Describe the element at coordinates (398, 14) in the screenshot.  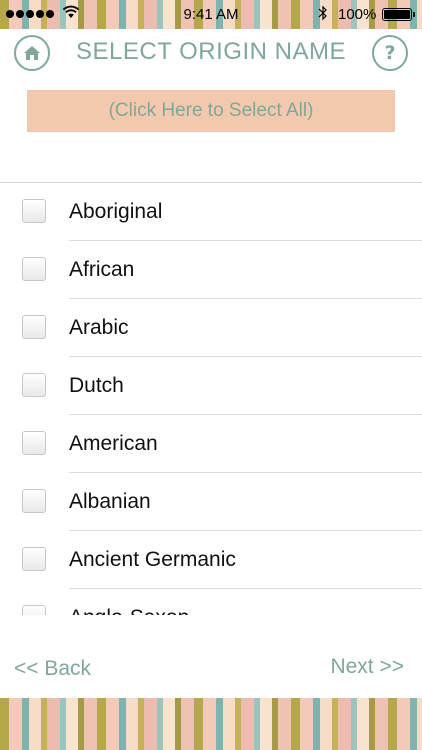
I see `battery-icon` at that location.